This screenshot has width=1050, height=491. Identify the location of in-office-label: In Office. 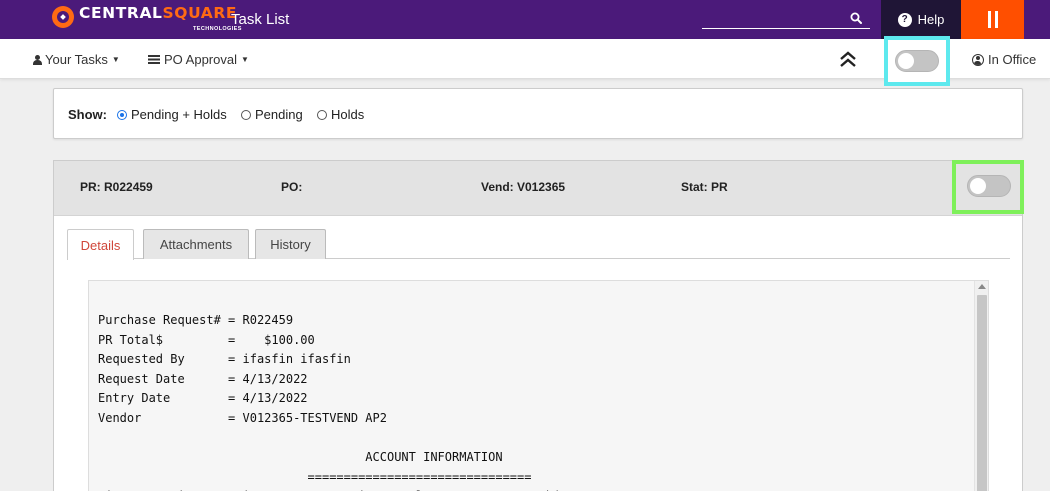
(1012, 59).